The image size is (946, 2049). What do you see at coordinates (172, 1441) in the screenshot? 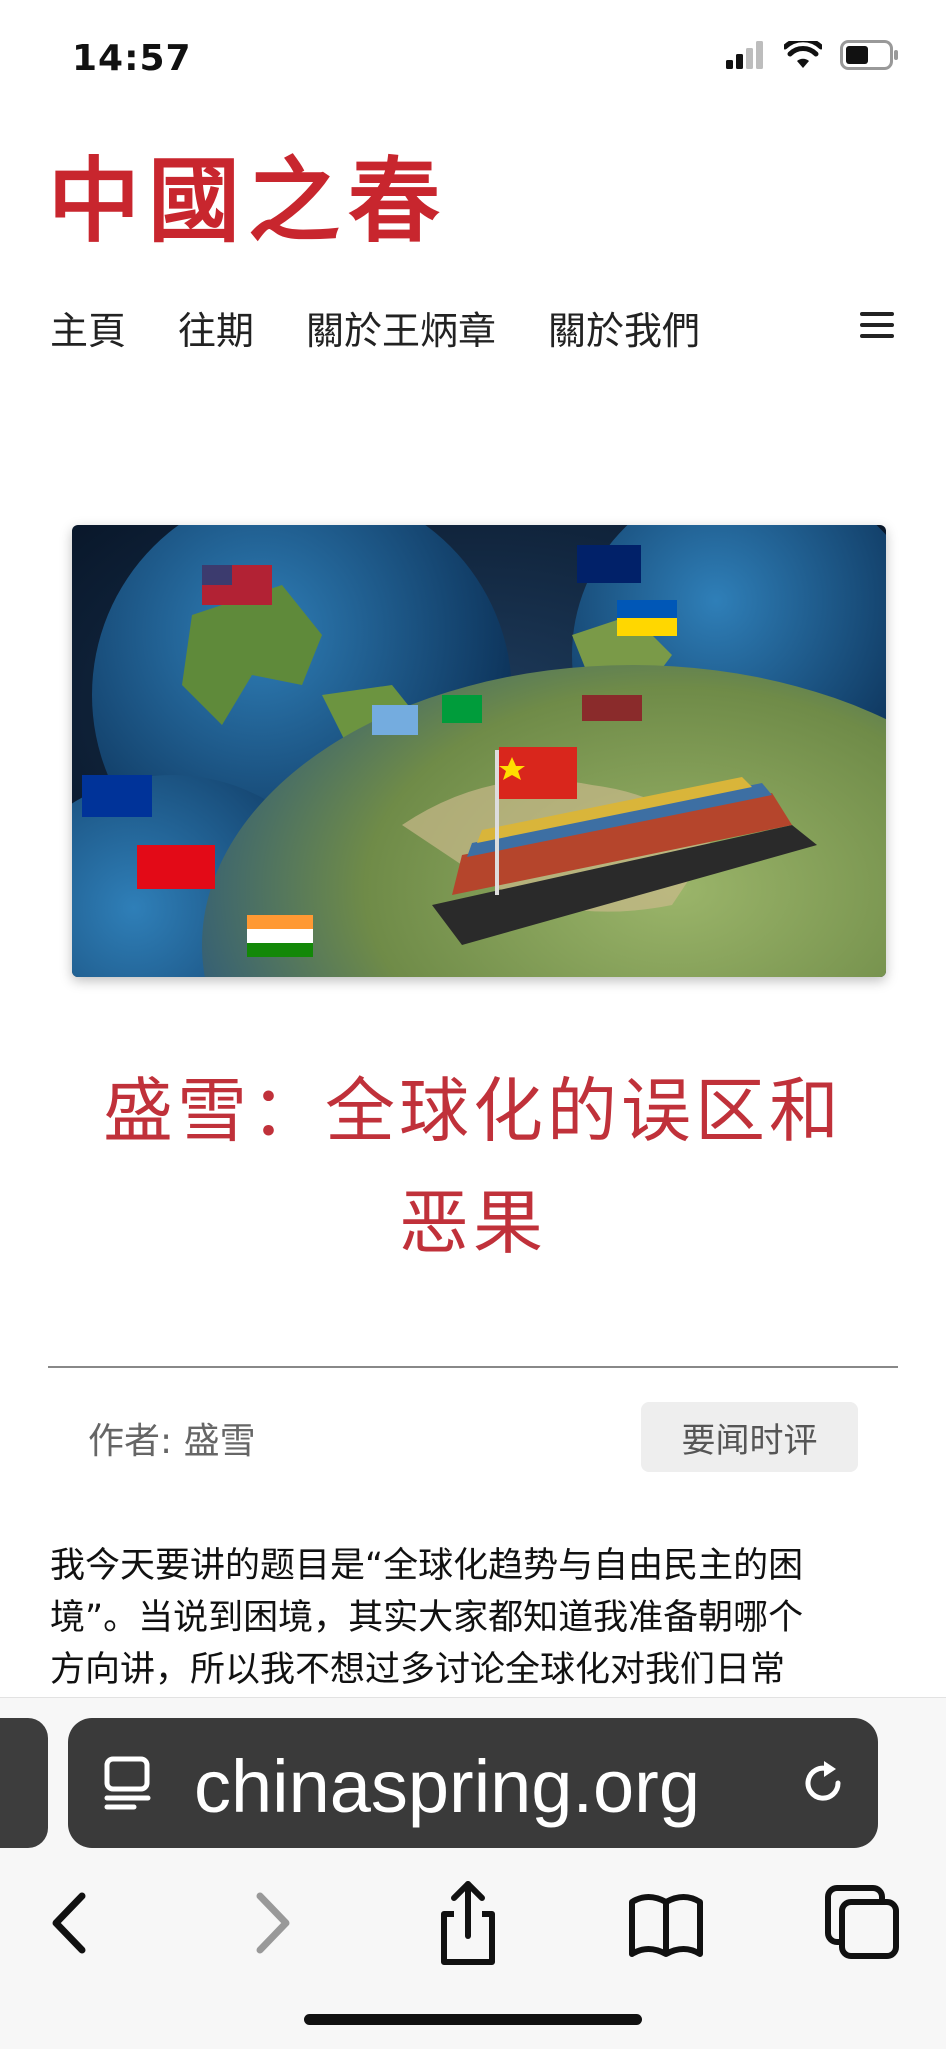
I see `article-author: 作者: 盛雪` at bounding box center [172, 1441].